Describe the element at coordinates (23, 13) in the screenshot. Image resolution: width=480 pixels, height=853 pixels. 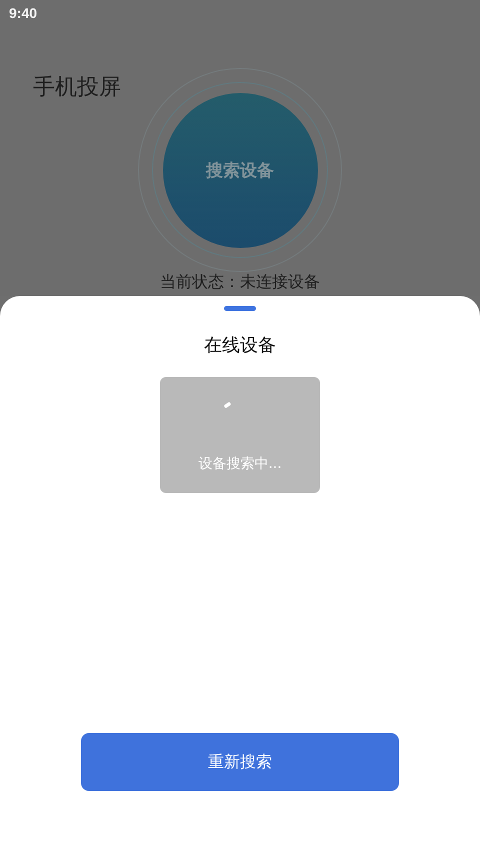
I see `status-time: 9:40` at that location.